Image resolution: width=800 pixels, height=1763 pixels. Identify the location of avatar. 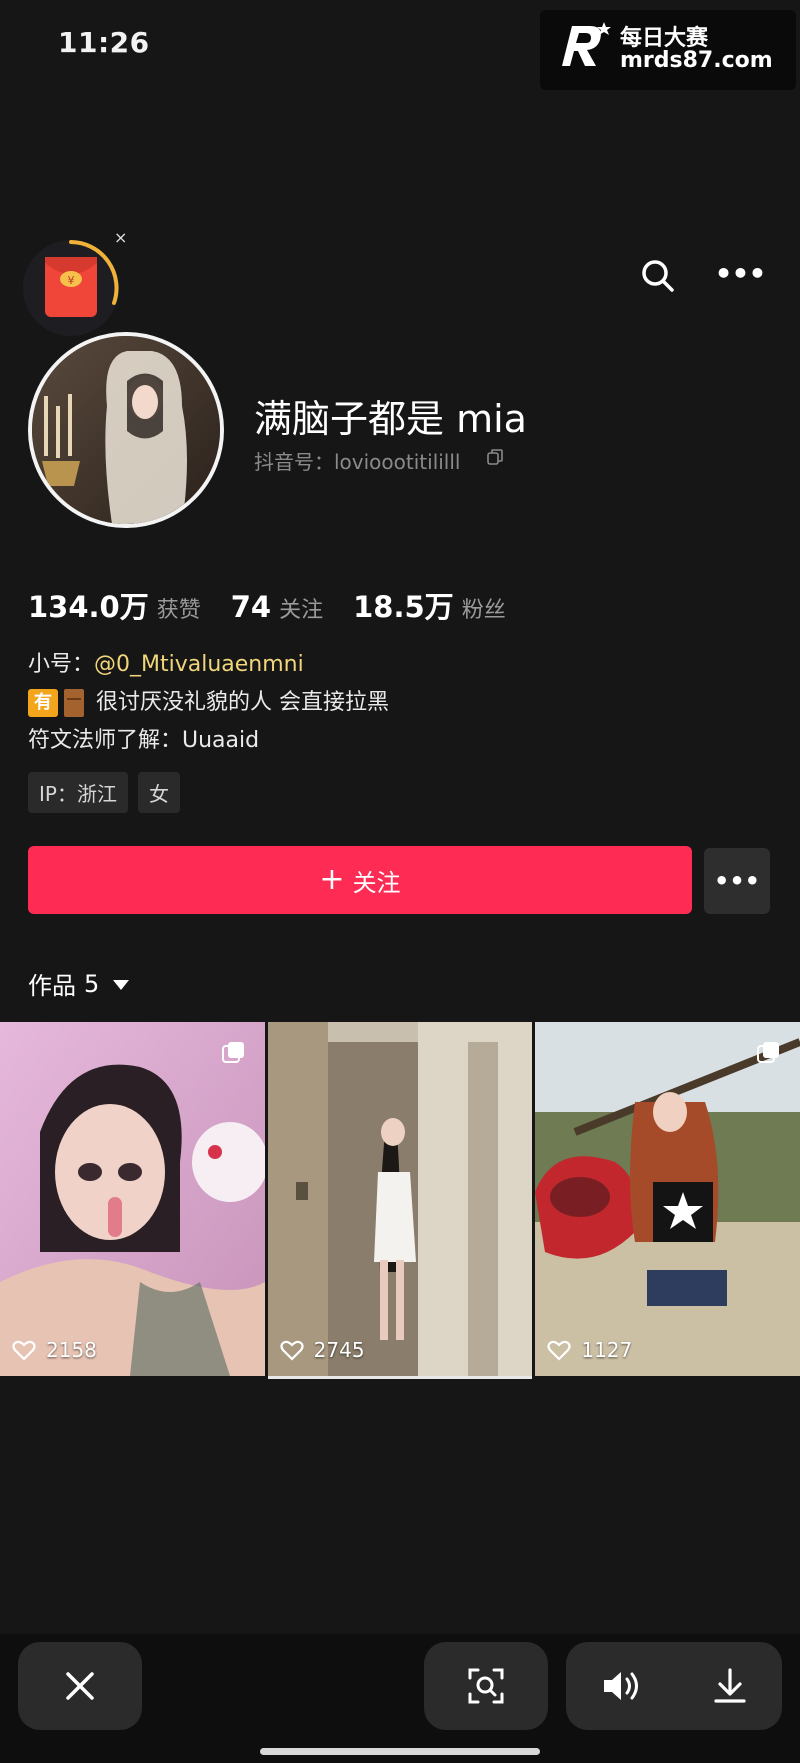
(126, 430).